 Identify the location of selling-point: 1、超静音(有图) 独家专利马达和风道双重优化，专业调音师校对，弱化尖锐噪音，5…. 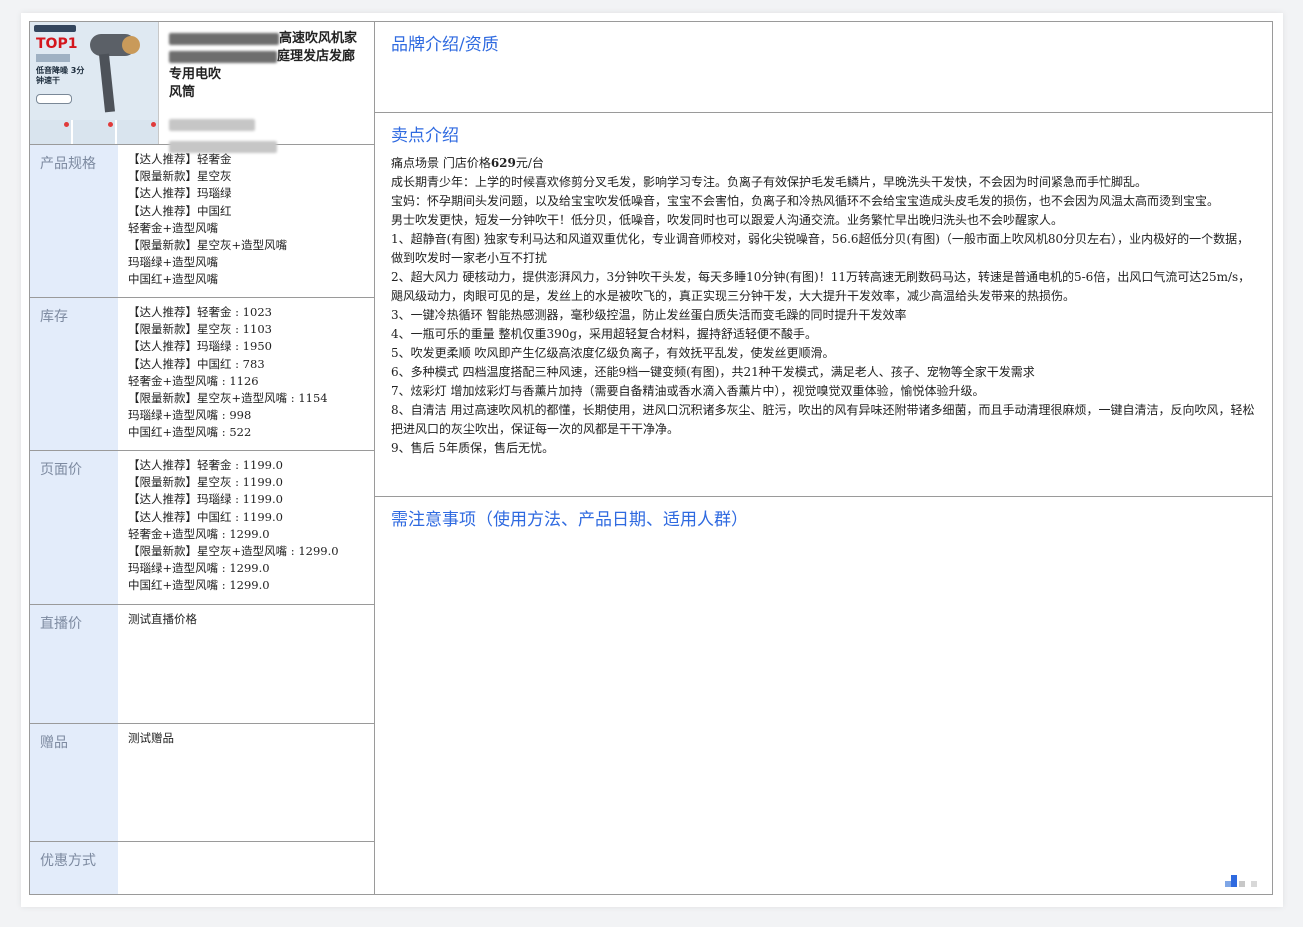
(820, 248).